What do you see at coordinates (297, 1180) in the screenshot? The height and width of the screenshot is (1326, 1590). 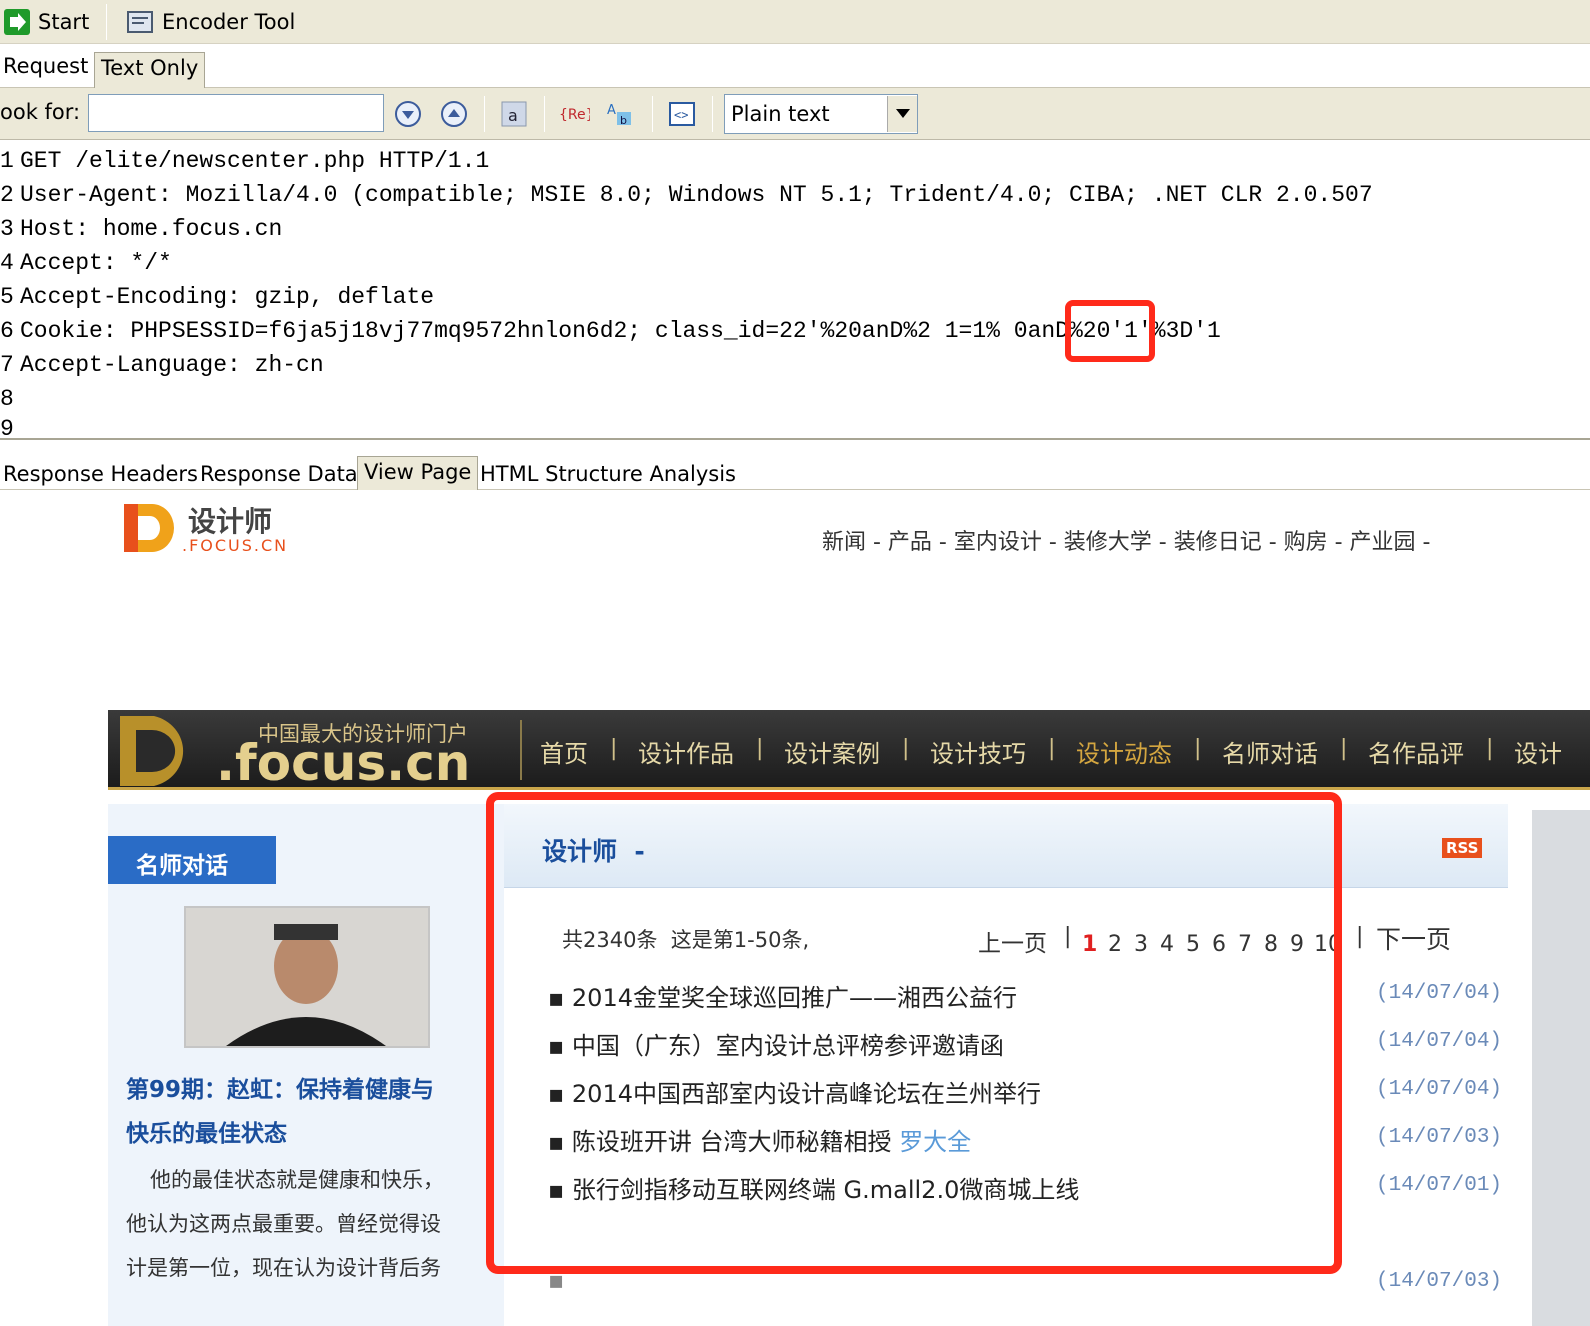 I see `sidebar-text-1: 他的最佳状态就是健康和快乐，` at bounding box center [297, 1180].